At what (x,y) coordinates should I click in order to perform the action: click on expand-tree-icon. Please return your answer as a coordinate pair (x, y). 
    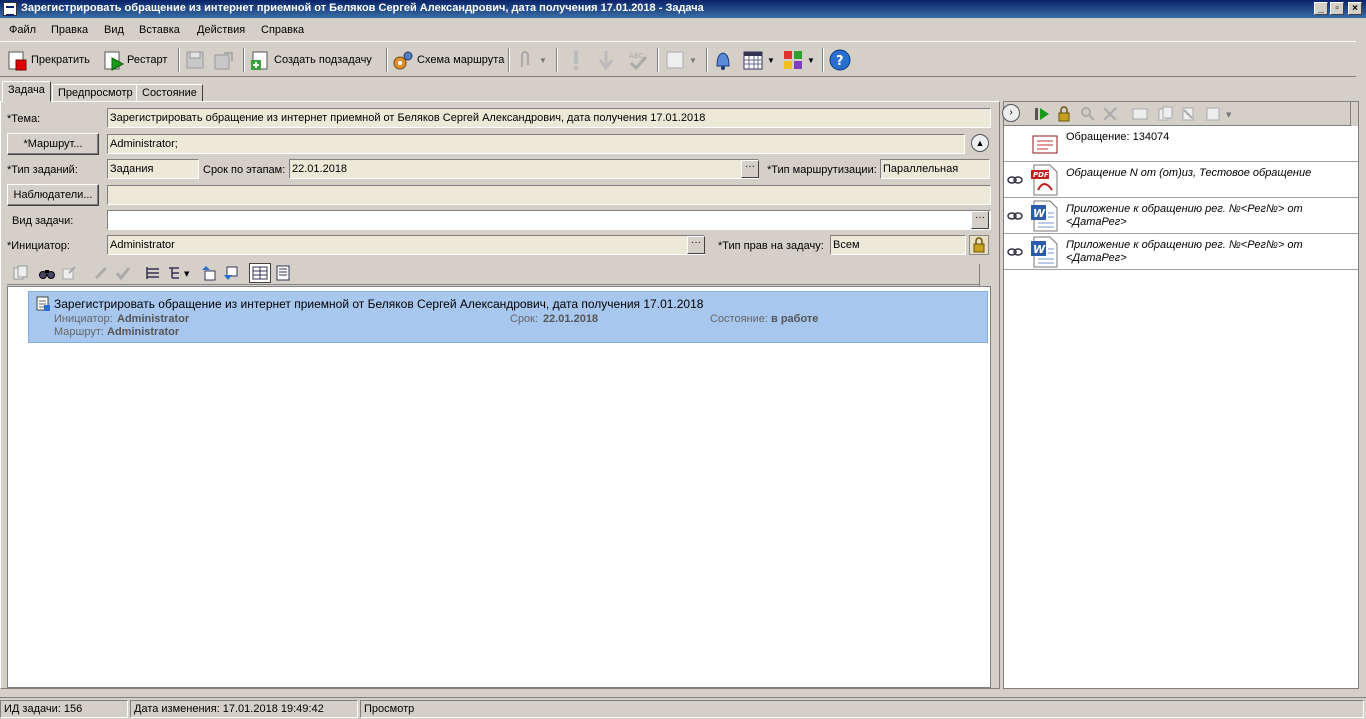
    Looking at the image, I should click on (153, 273).